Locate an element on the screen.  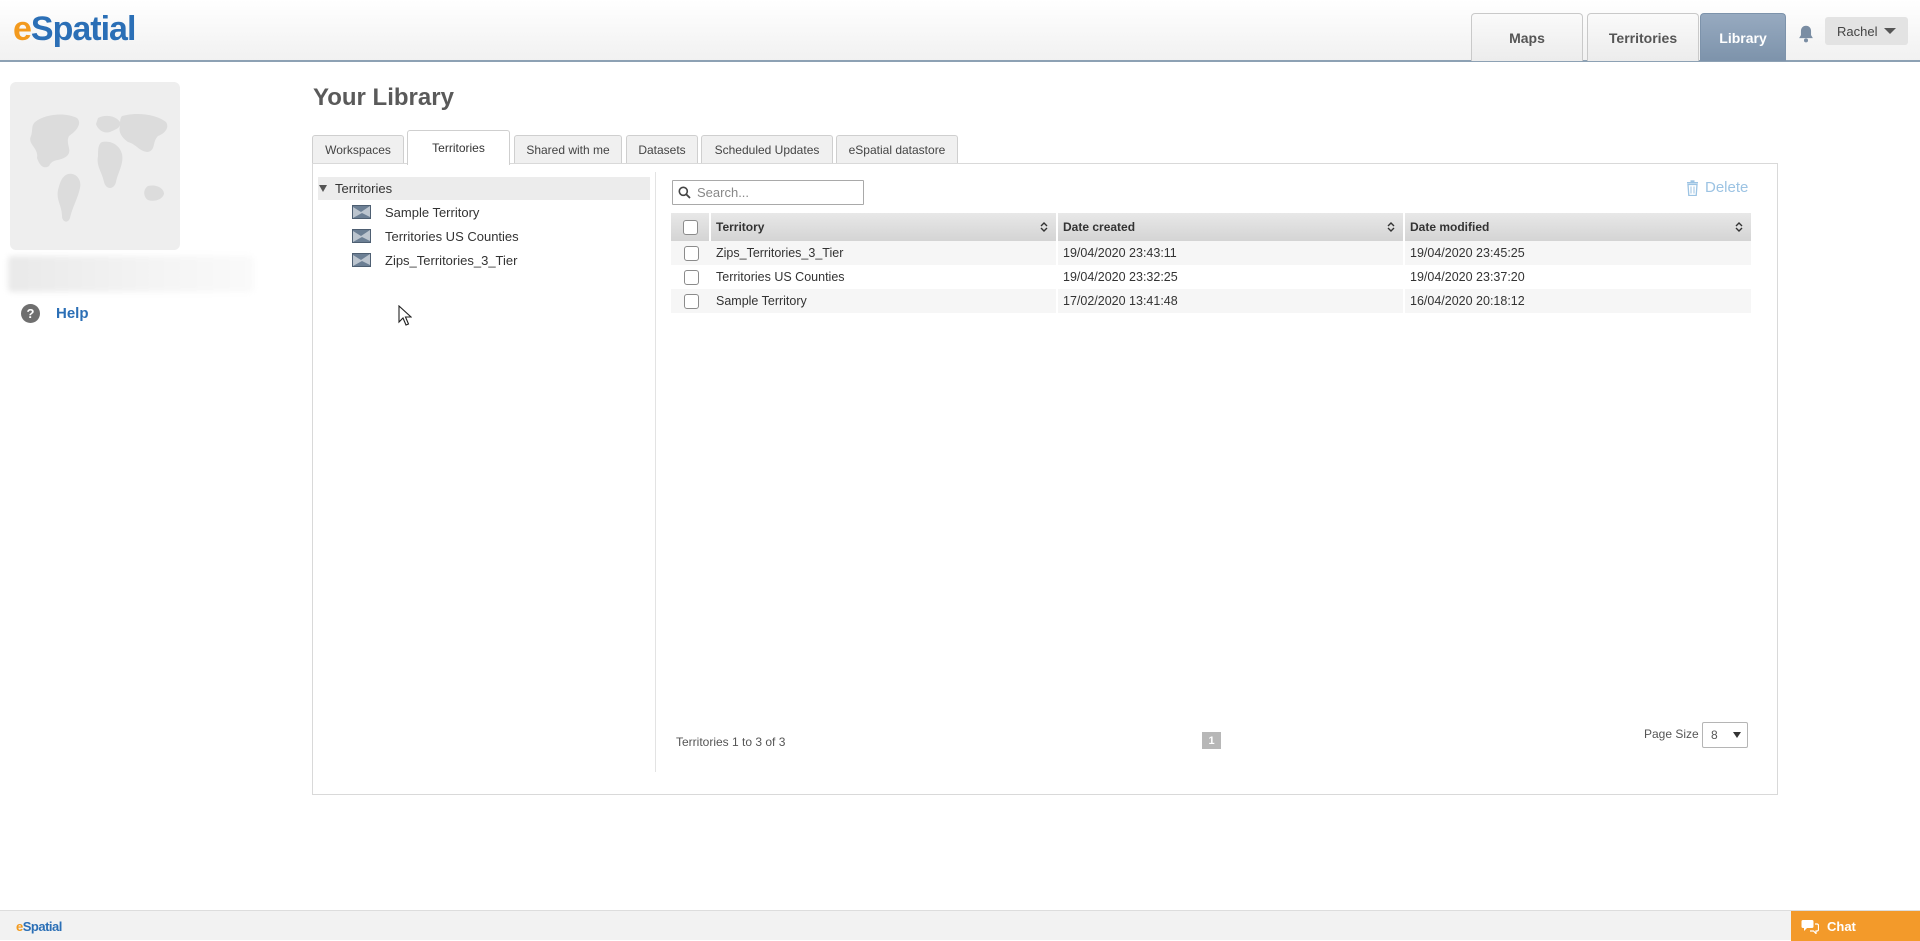
world-map-icon is located at coordinates (99, 168).